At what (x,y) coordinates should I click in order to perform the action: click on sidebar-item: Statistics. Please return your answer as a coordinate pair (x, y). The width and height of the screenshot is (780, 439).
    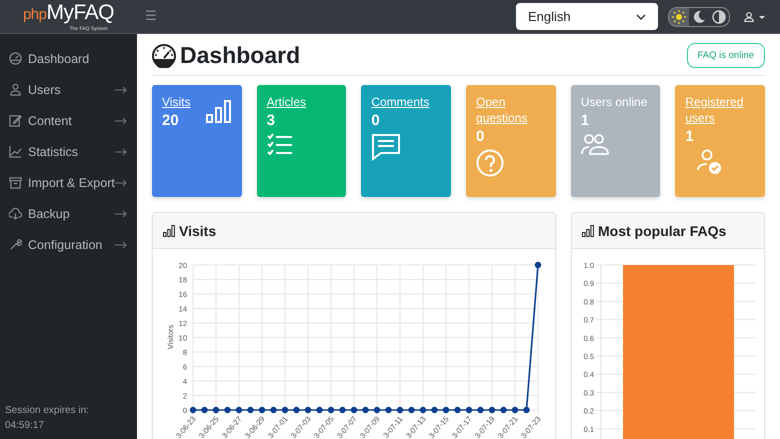
    Looking at the image, I should click on (68, 151).